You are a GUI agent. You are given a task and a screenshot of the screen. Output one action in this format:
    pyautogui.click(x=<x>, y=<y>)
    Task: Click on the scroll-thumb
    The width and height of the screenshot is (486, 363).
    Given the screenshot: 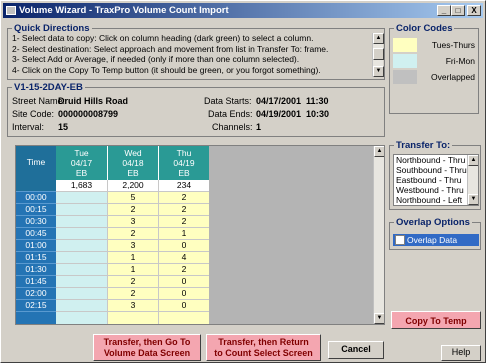 What is the action you would take?
    pyautogui.click(x=378, y=54)
    